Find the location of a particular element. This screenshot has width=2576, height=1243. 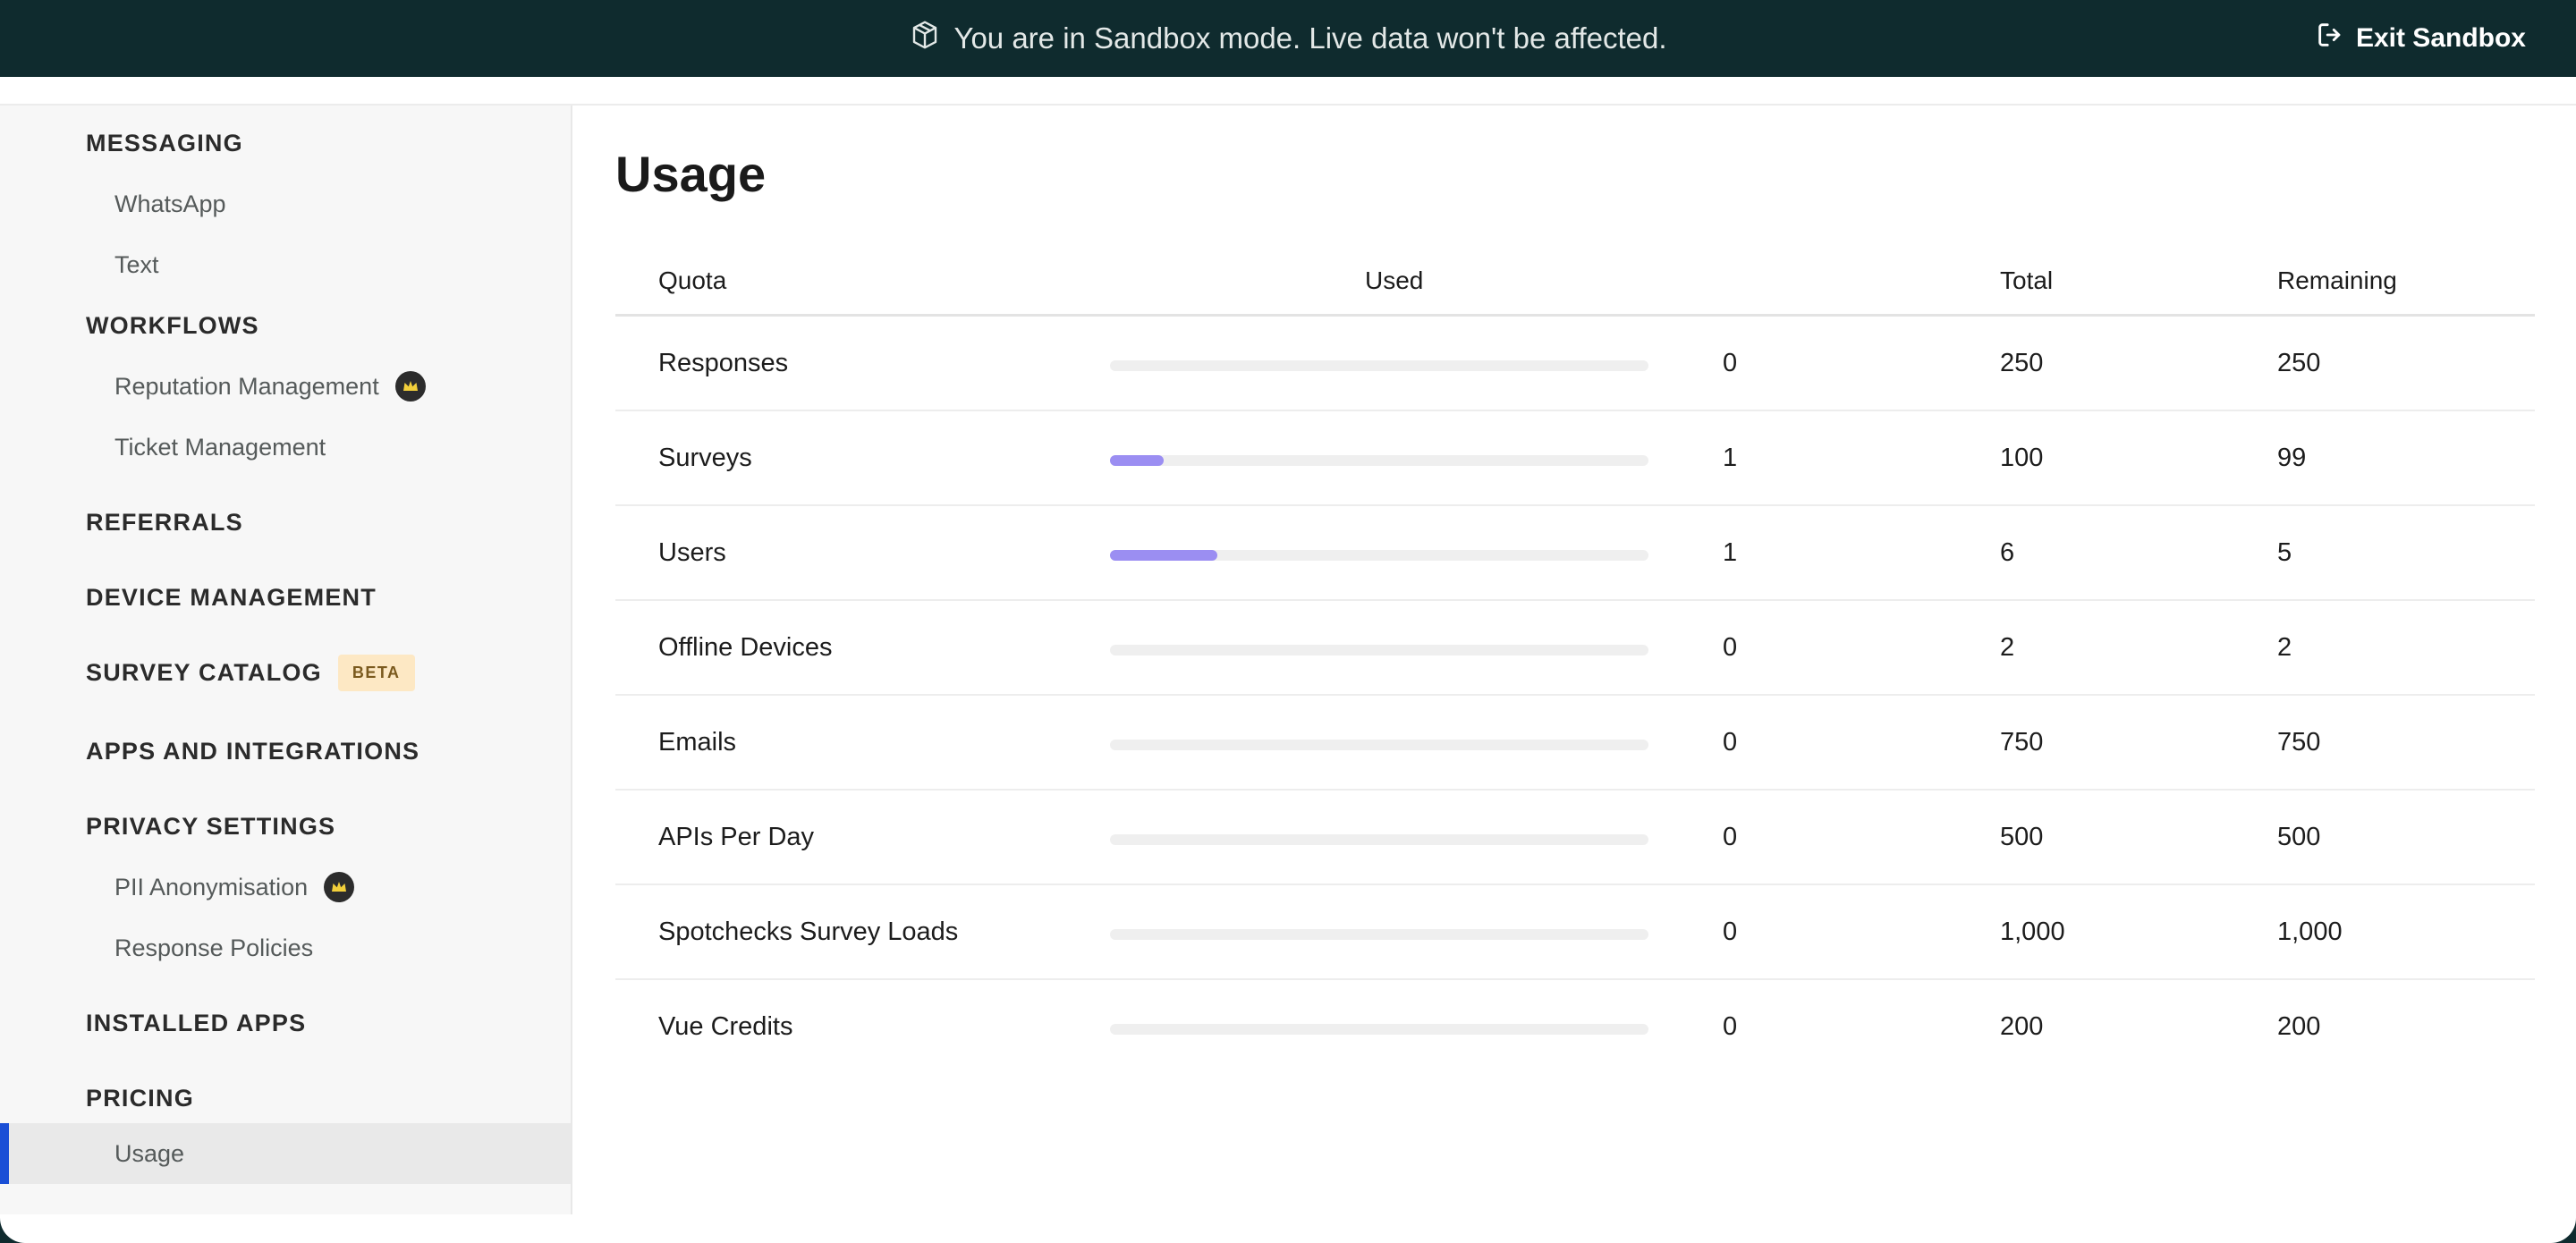

exit-sandbox-button: Exit Sandbox is located at coordinates (2420, 38).